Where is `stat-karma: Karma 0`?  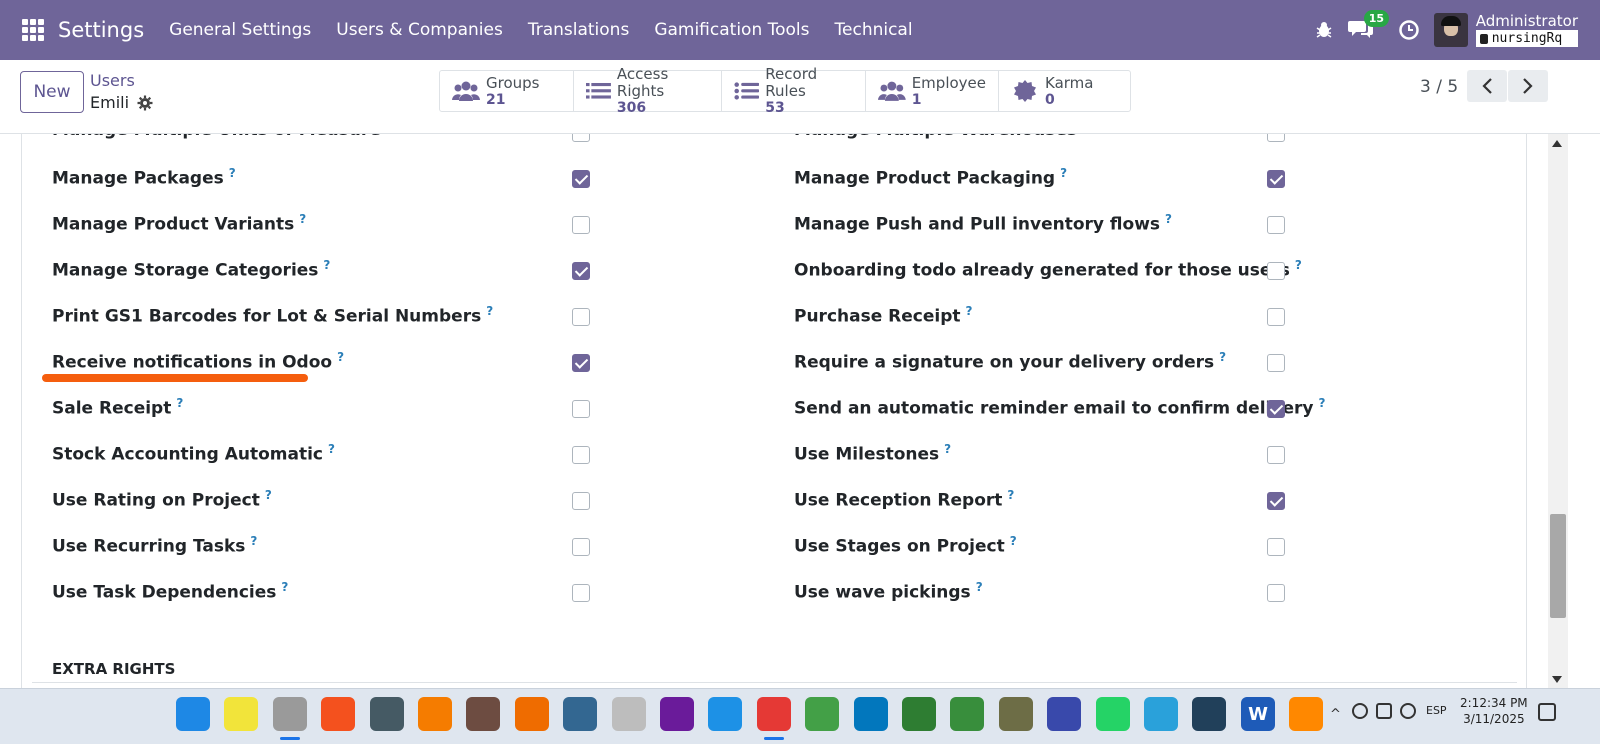 stat-karma: Karma 0 is located at coordinates (1064, 91).